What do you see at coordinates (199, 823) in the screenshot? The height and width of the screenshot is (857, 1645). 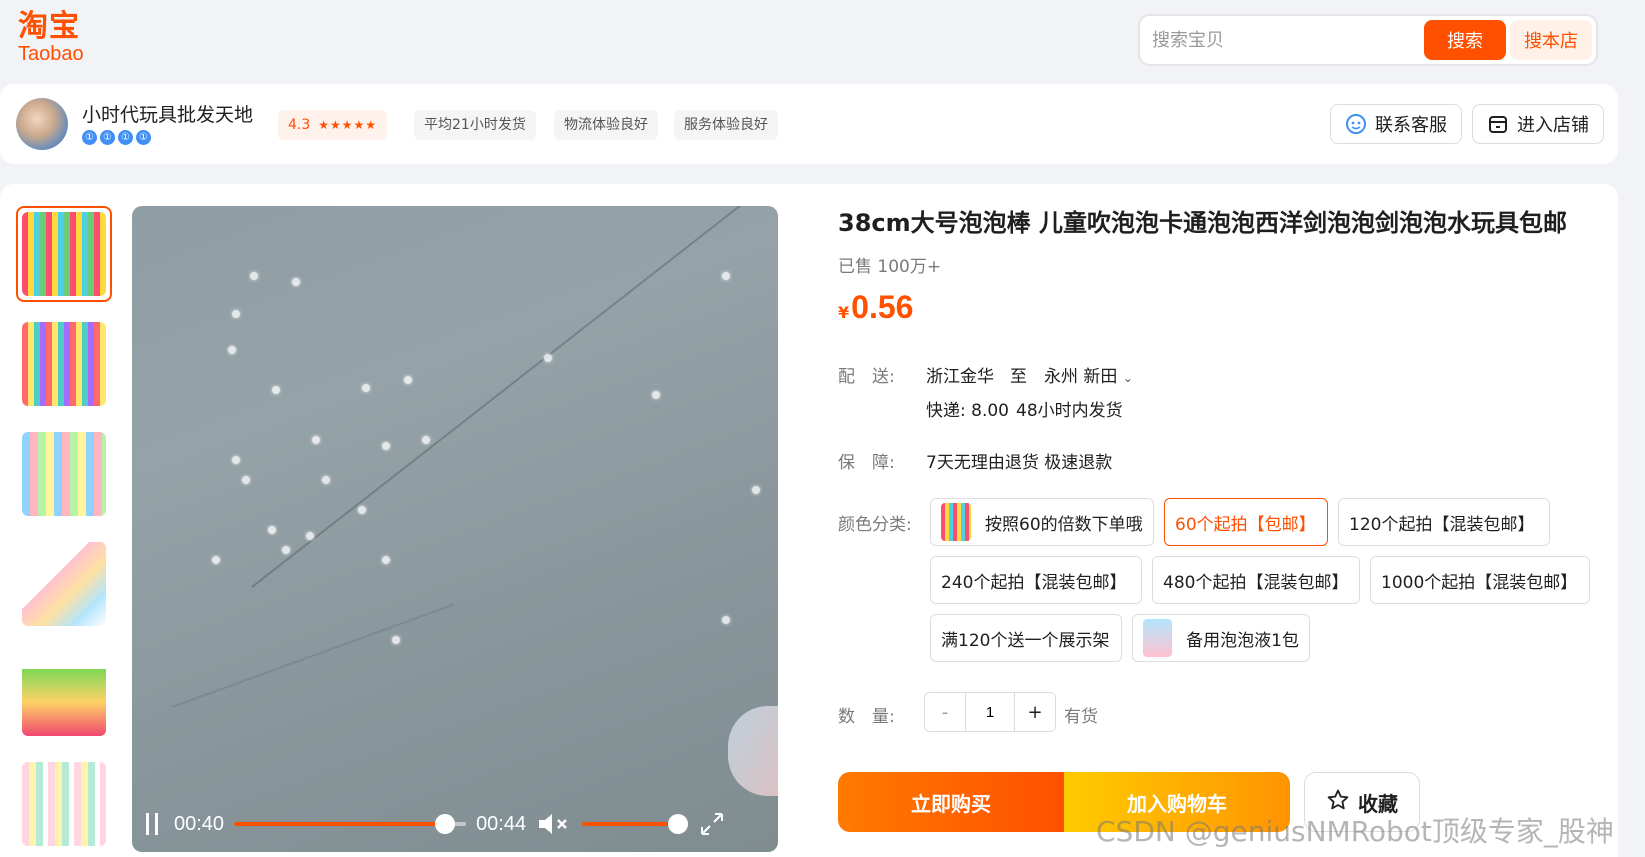 I see `video-current-time: 00:40` at bounding box center [199, 823].